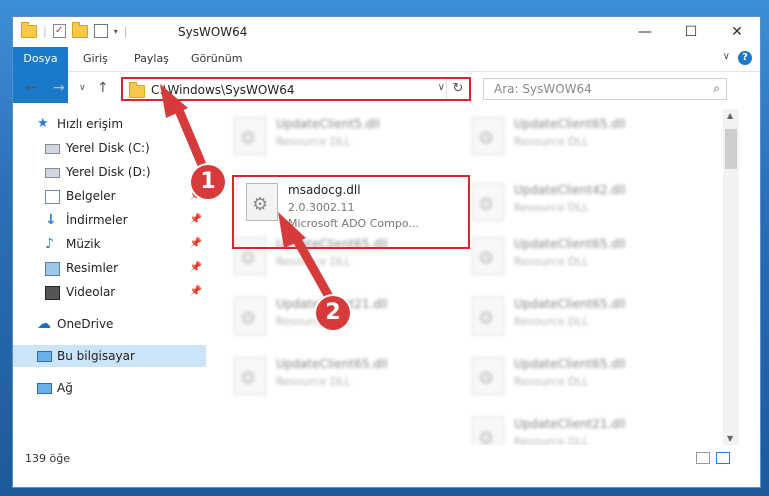 Image resolution: width=769 pixels, height=496 pixels. I want to click on arrow-2-shaft, so click(314, 270).